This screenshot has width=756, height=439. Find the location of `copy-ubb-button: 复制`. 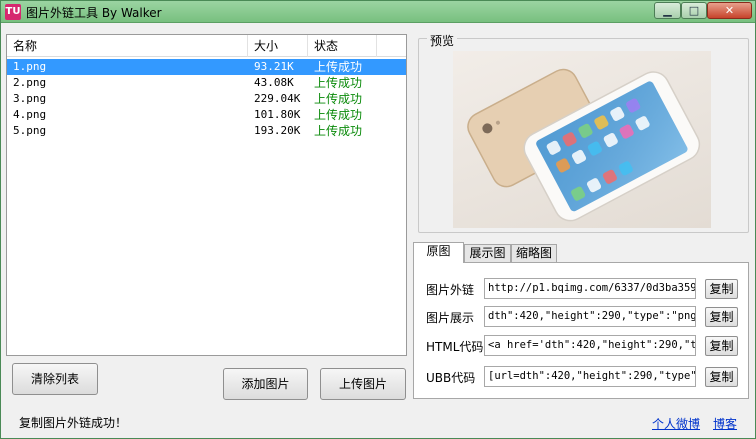

copy-ubb-button: 复制 is located at coordinates (721, 377).